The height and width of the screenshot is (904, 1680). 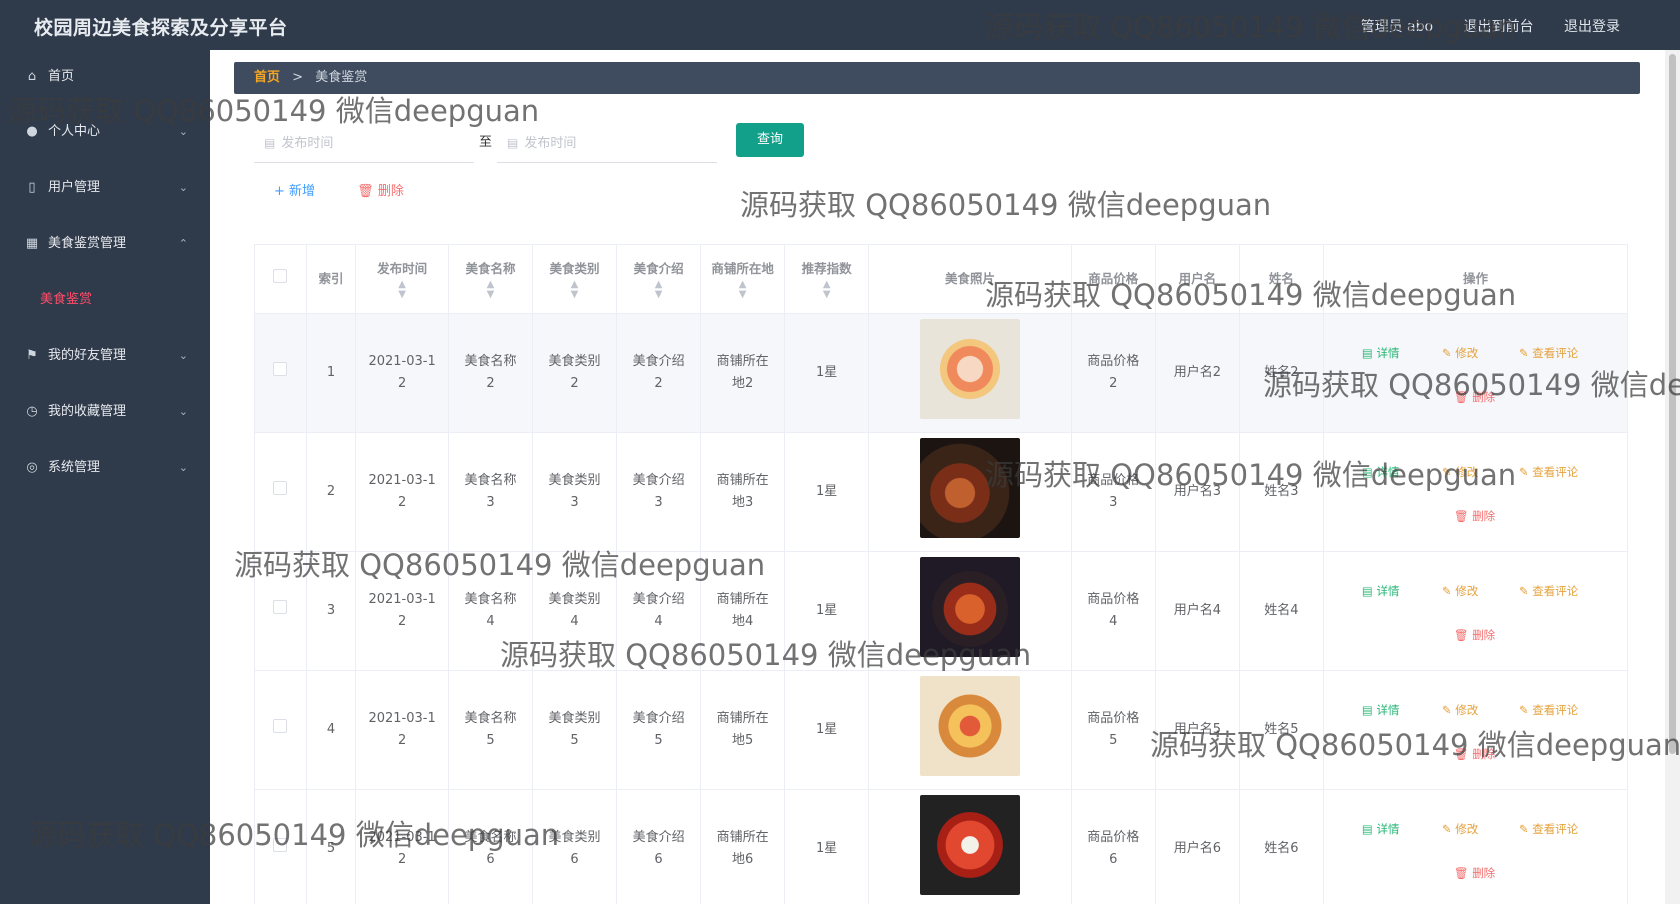 I want to click on home-icon: ⌂, so click(x=32, y=76).